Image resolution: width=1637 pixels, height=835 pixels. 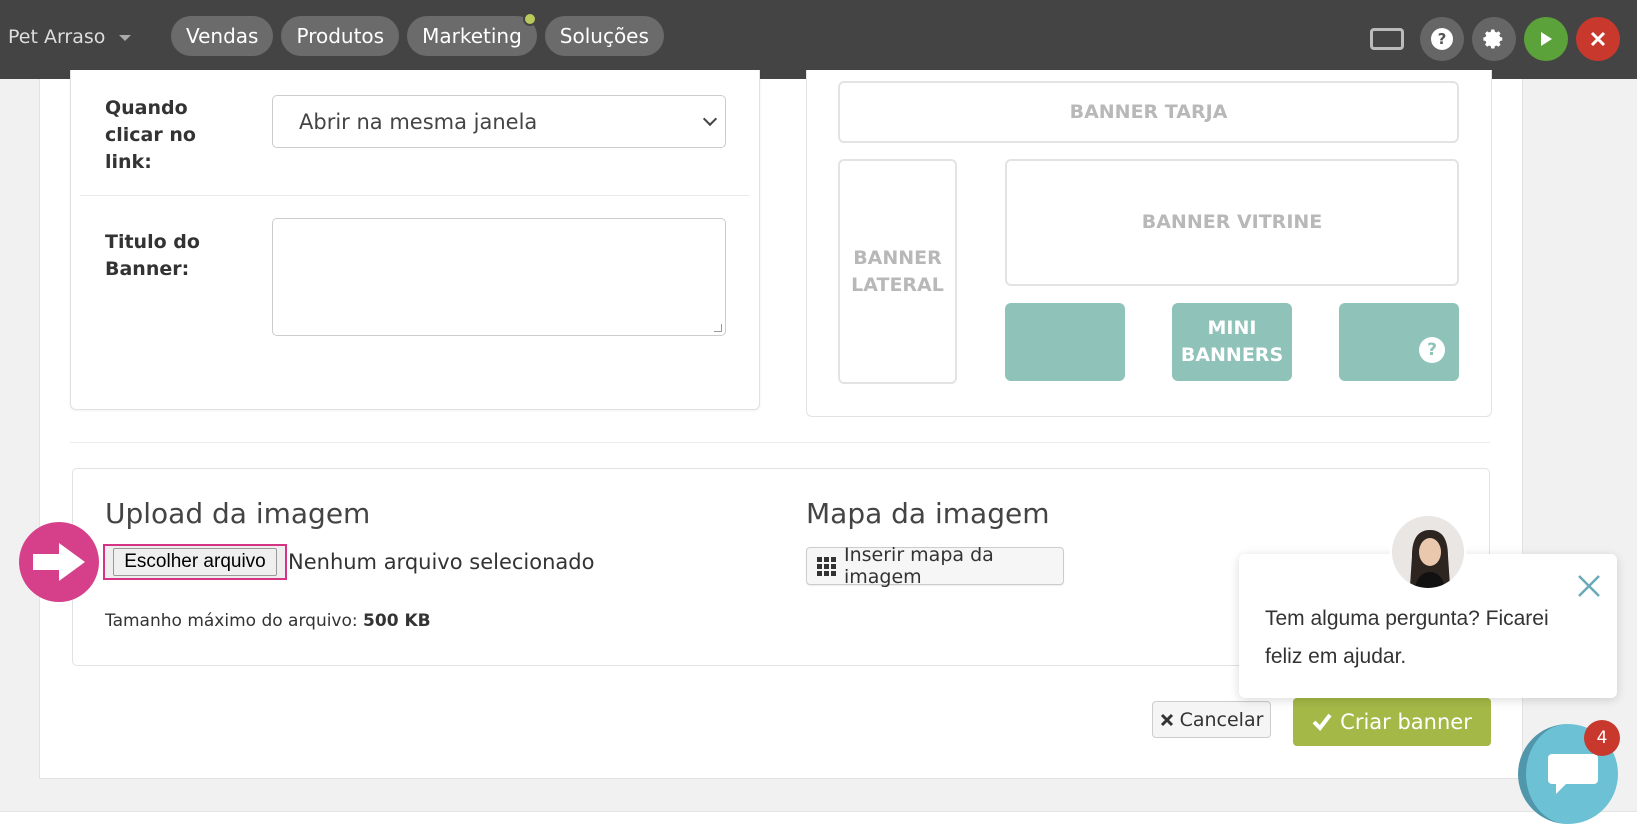 What do you see at coordinates (919, 566) in the screenshot?
I see `insert-map-label: Inserir mapa da imagem` at bounding box center [919, 566].